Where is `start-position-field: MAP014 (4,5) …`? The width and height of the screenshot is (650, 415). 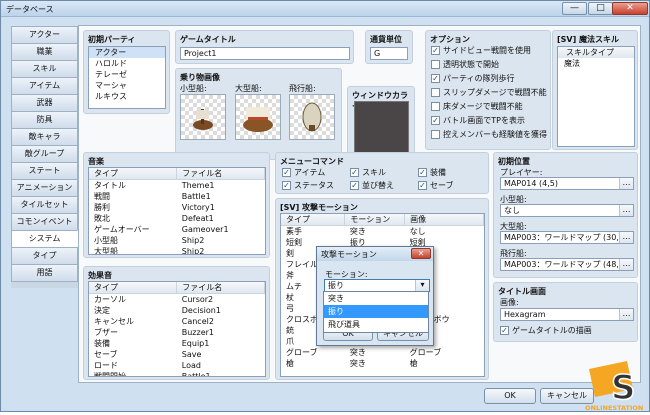 start-position-field: MAP014 (4,5) … is located at coordinates (567, 183).